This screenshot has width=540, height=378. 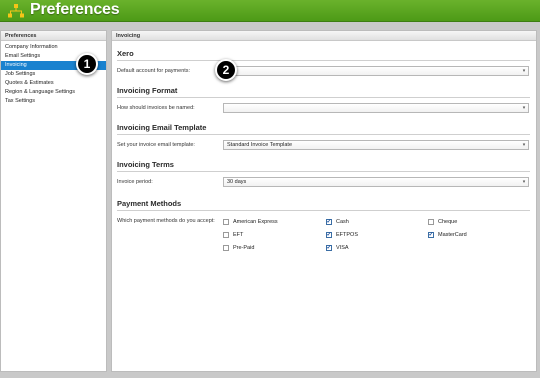 What do you see at coordinates (53, 36) in the screenshot?
I see `sidebar-heading: Preferences` at bounding box center [53, 36].